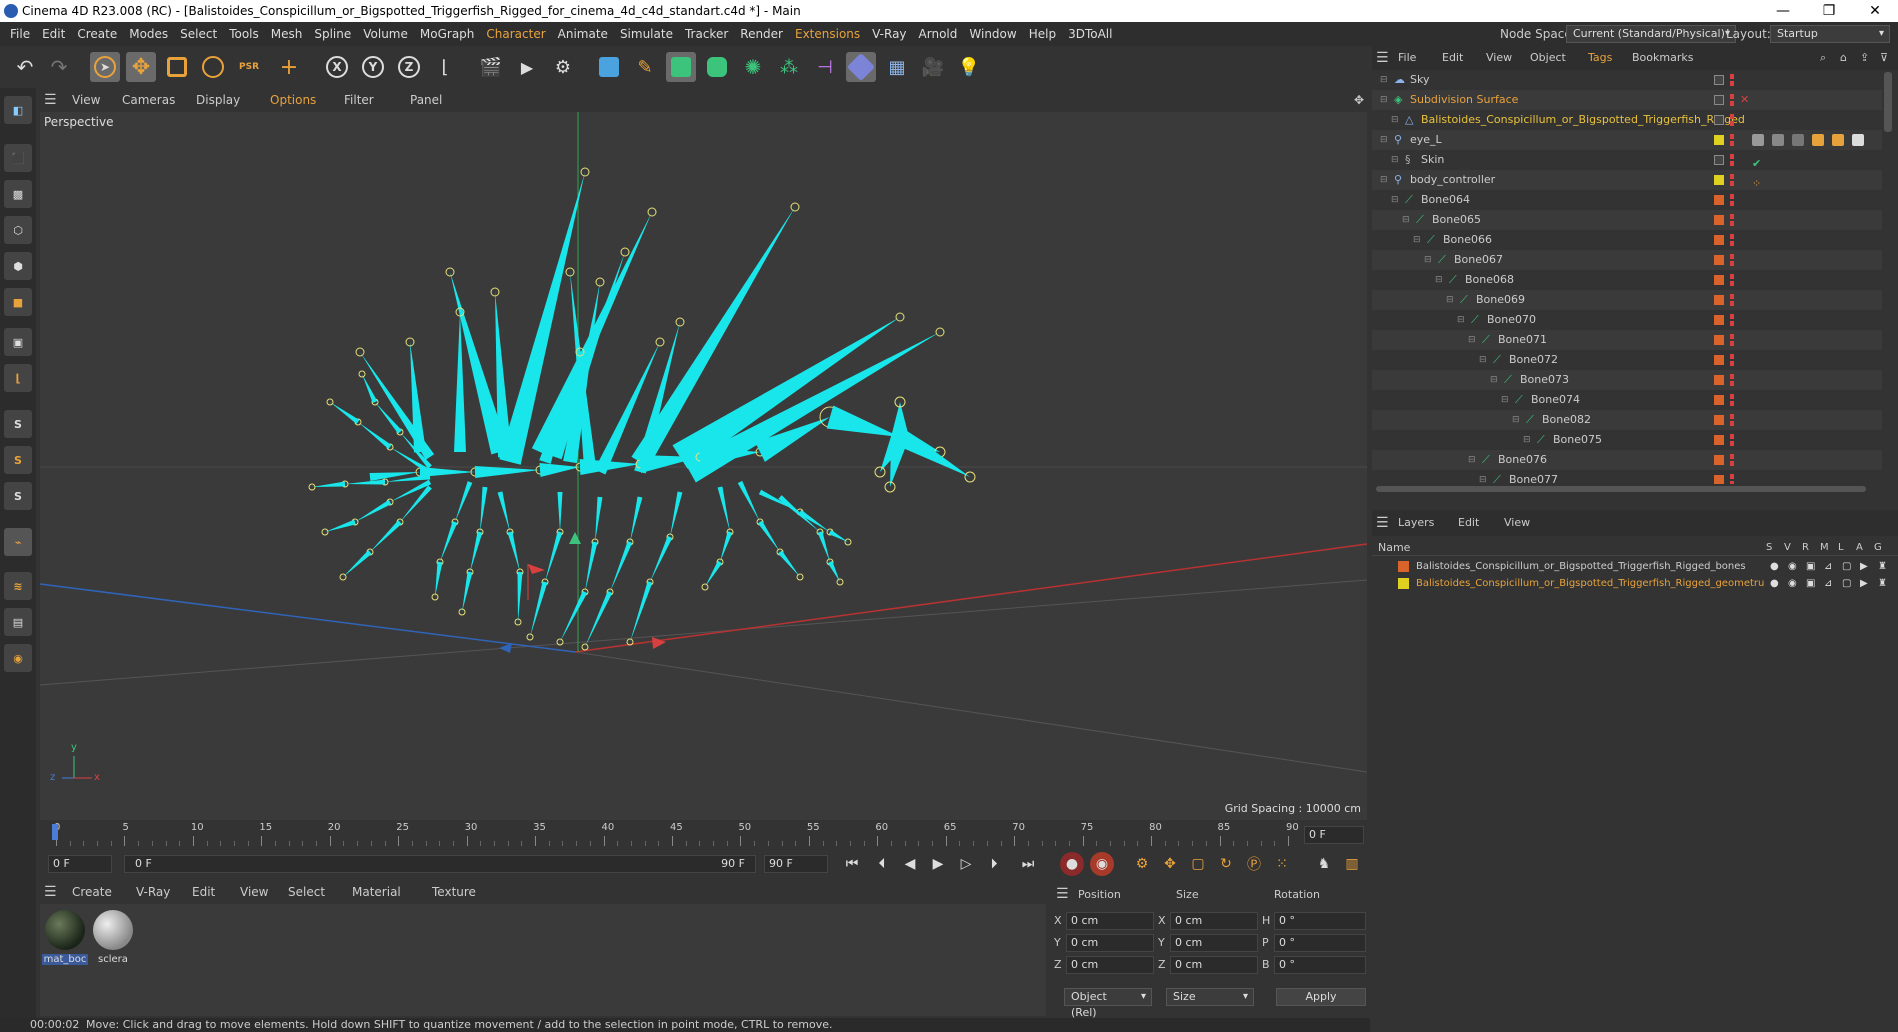 The width and height of the screenshot is (1898, 1032). I want to click on size-field: 0 cm, so click(1214, 943).